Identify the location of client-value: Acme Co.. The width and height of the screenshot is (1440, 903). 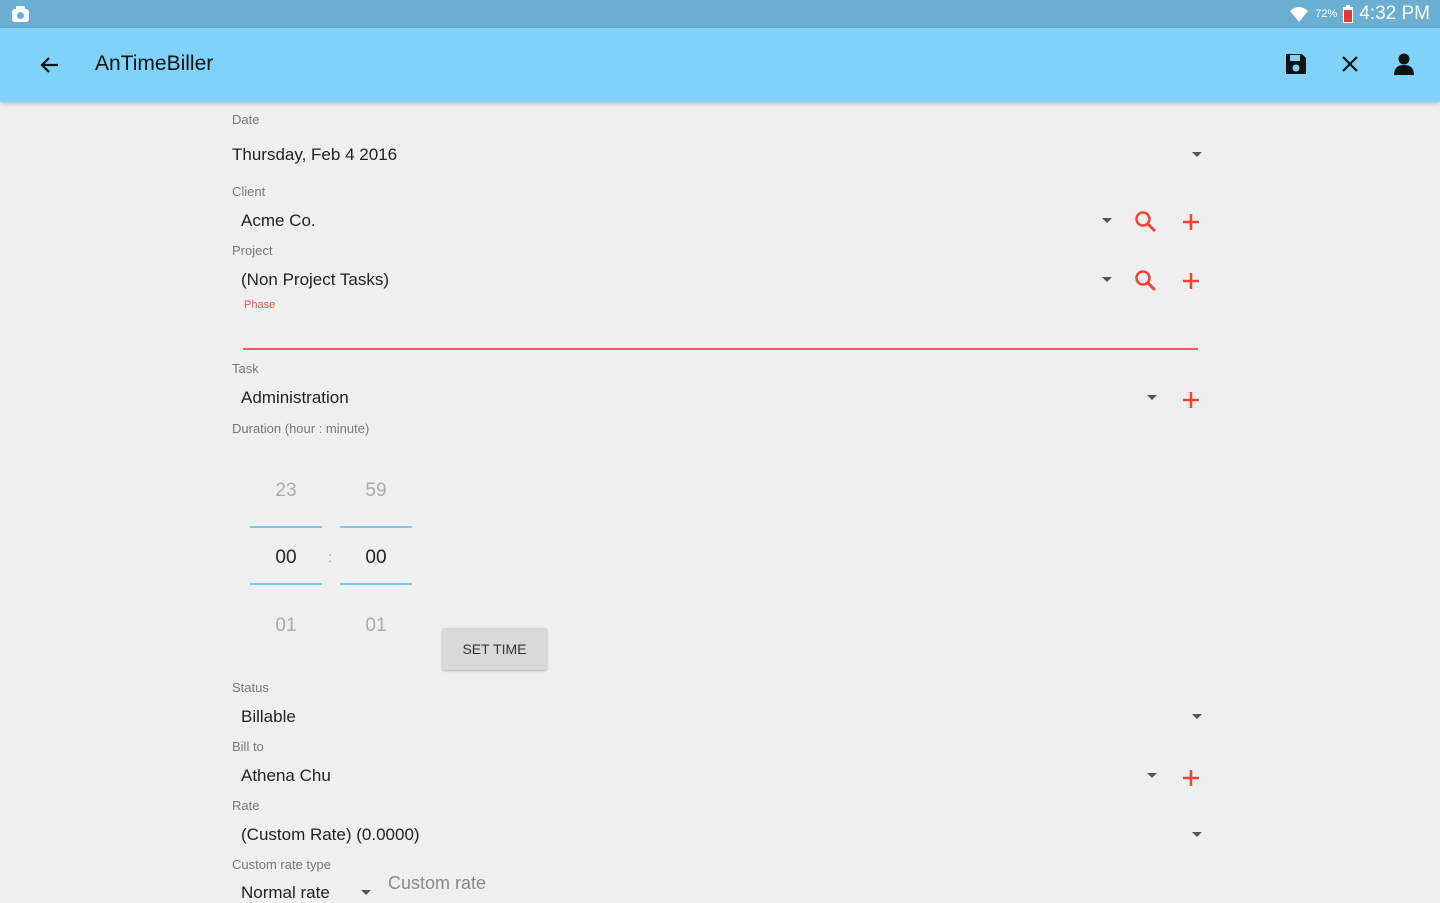
(278, 221).